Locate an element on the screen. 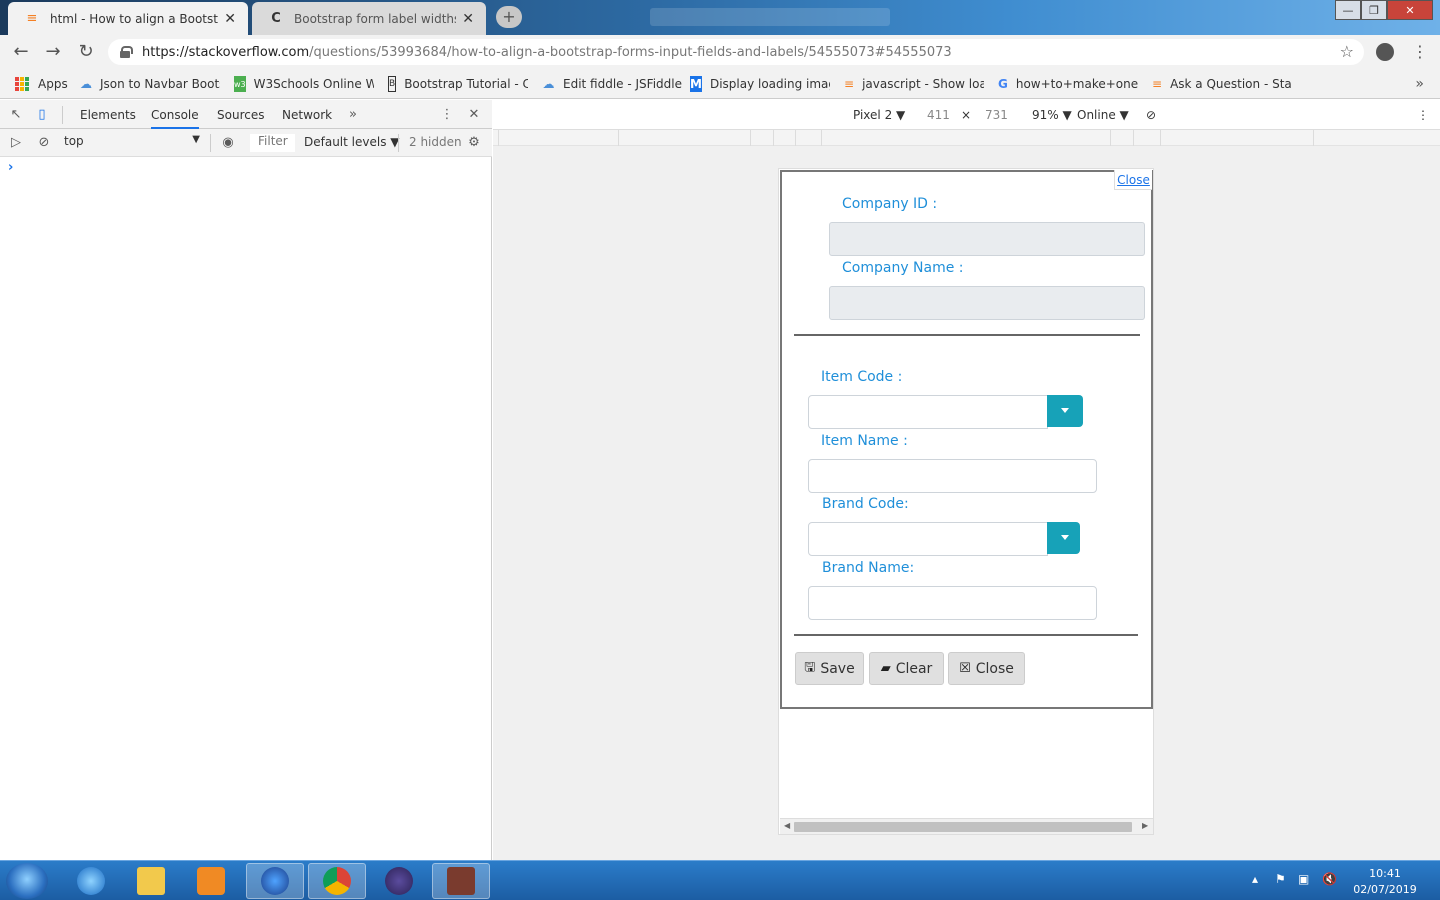 The image size is (1440, 900). console-sidebar-icon: ▷ is located at coordinates (16, 143).